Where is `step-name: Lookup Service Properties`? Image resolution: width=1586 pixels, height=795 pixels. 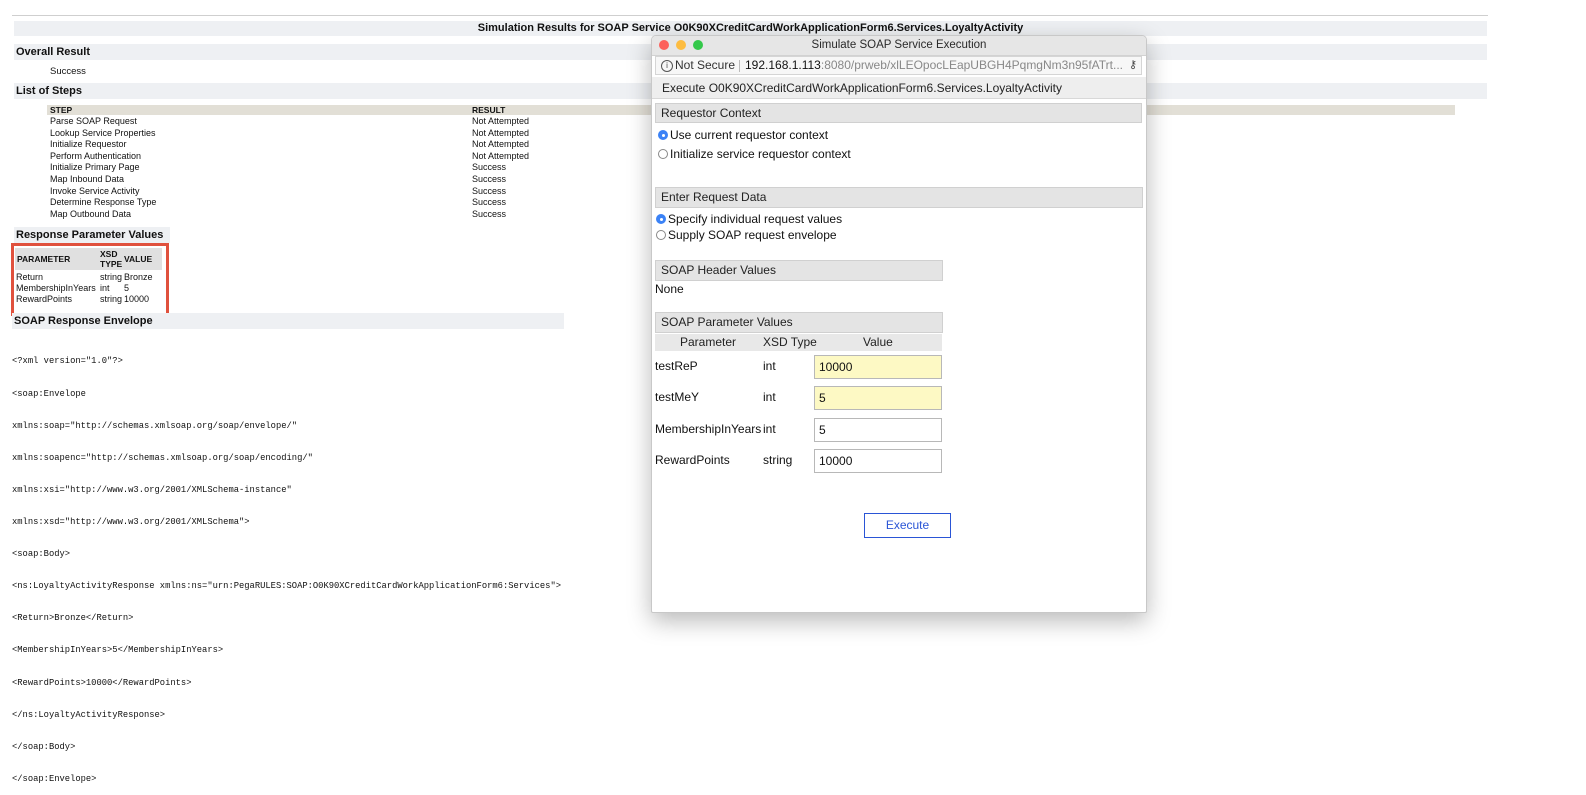 step-name: Lookup Service Properties is located at coordinates (103, 132).